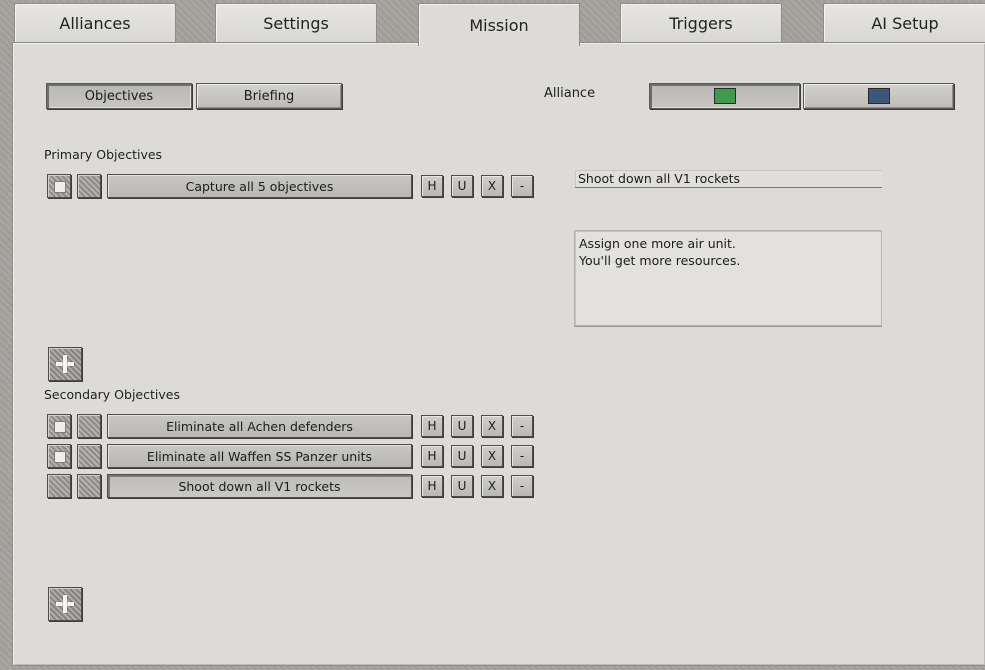  What do you see at coordinates (660, 260) in the screenshot?
I see `description-line: You'll get more resources.` at bounding box center [660, 260].